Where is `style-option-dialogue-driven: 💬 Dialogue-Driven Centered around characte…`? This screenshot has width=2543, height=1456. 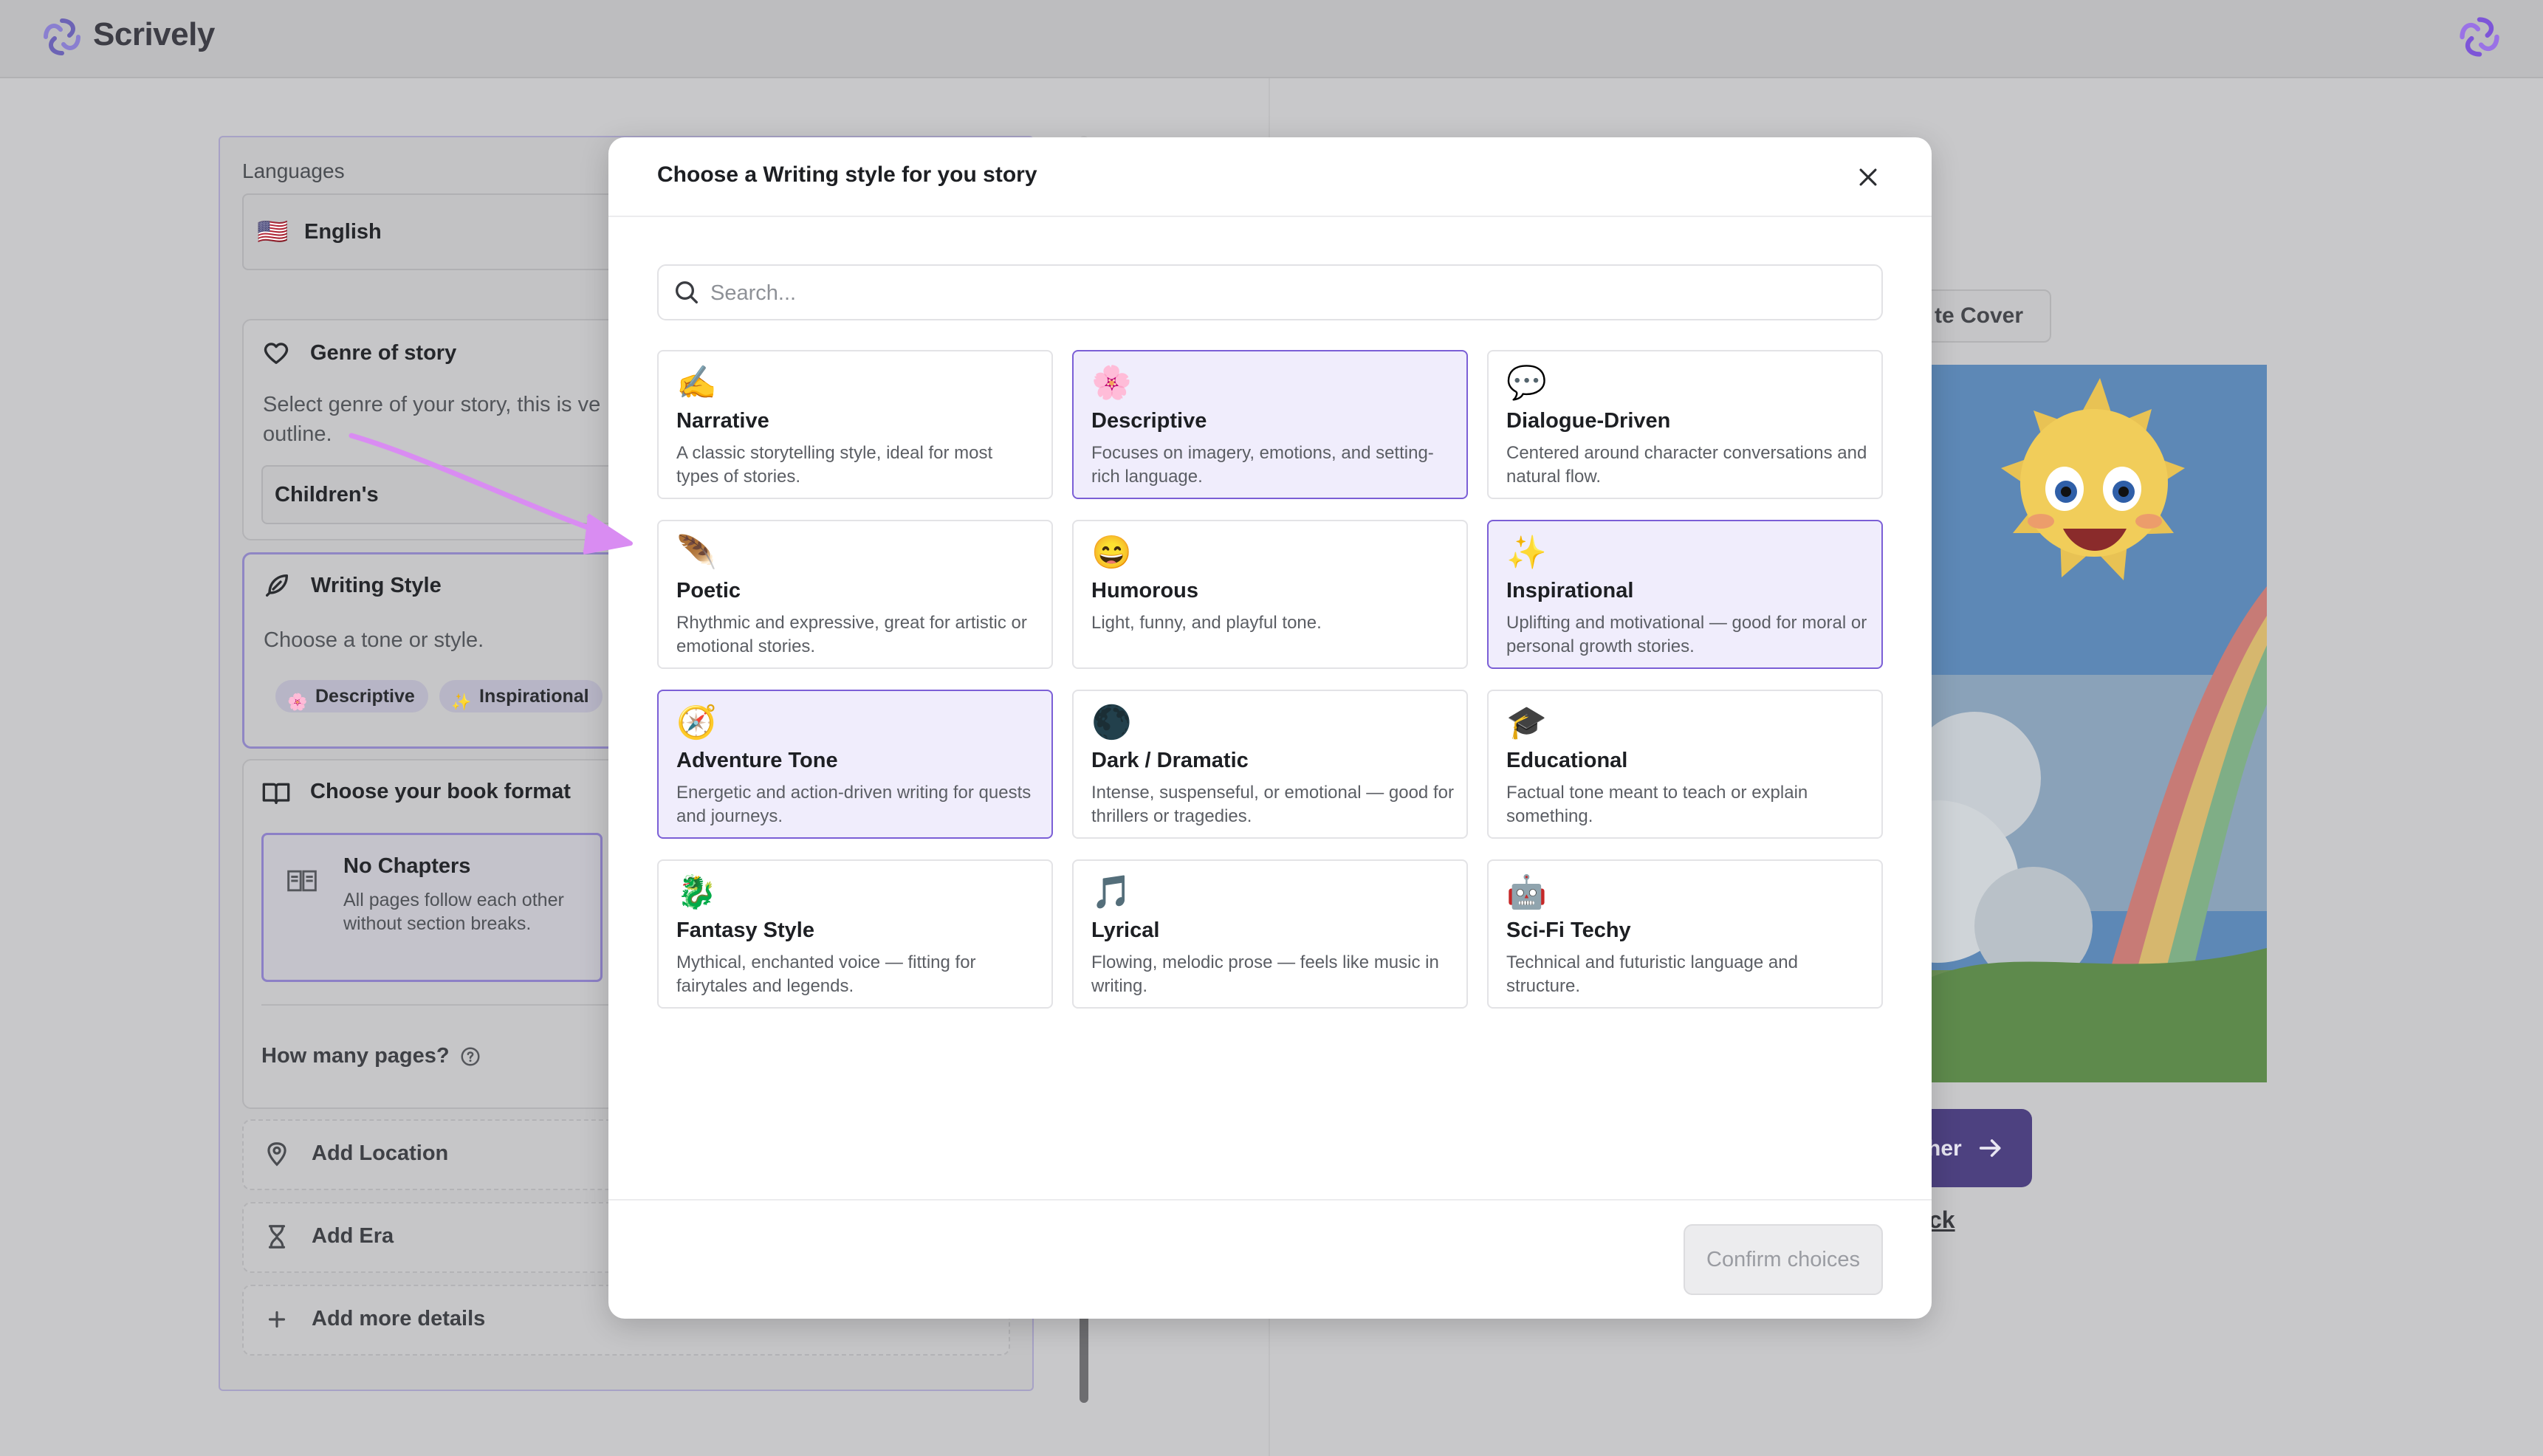 style-option-dialogue-driven: 💬 Dialogue-Driven Centered around characte… is located at coordinates (1685, 425).